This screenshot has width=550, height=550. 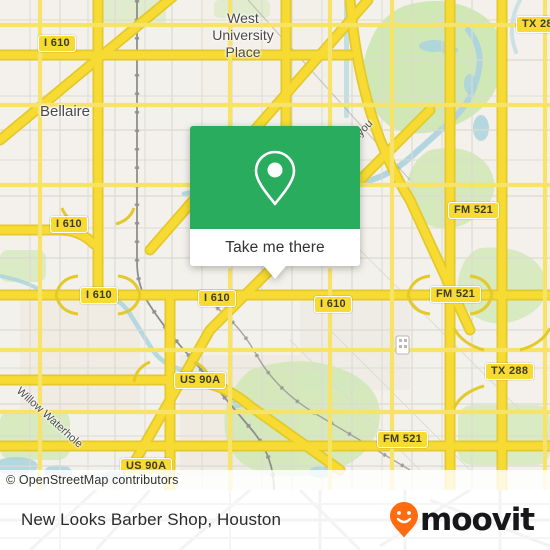 What do you see at coordinates (200, 380) in the screenshot?
I see `shield-us-90a-w: US 90A` at bounding box center [200, 380].